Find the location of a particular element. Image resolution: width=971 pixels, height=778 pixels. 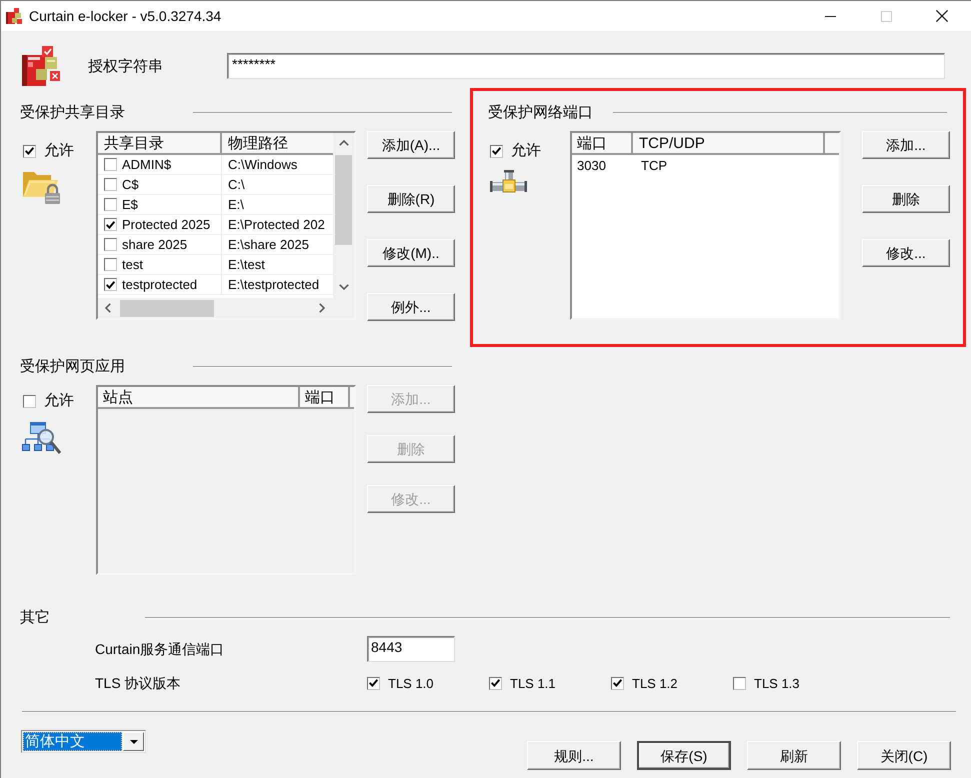

chevron-down-icon is located at coordinates (343, 287).